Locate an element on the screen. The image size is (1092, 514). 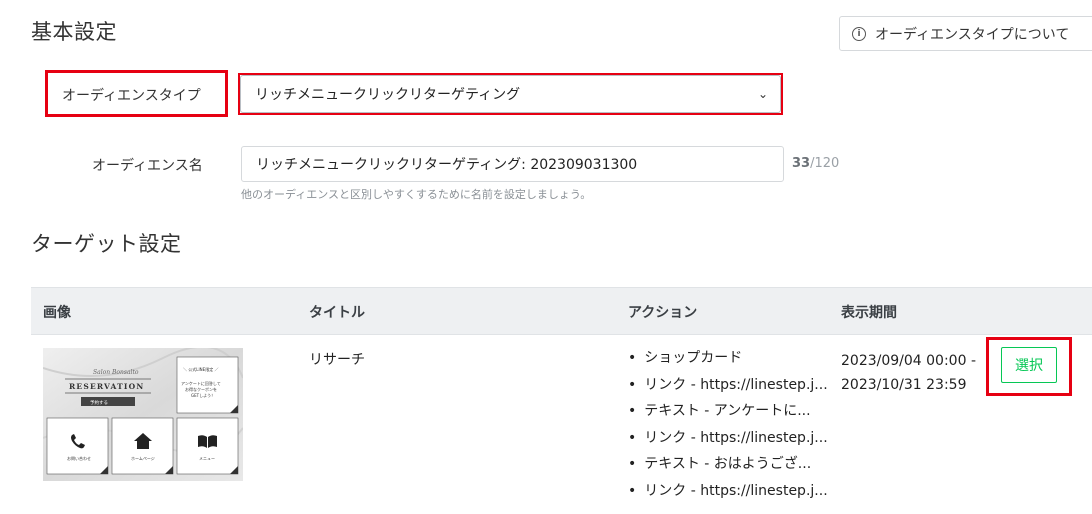
column-header-title: タイトル is located at coordinates (337, 313).